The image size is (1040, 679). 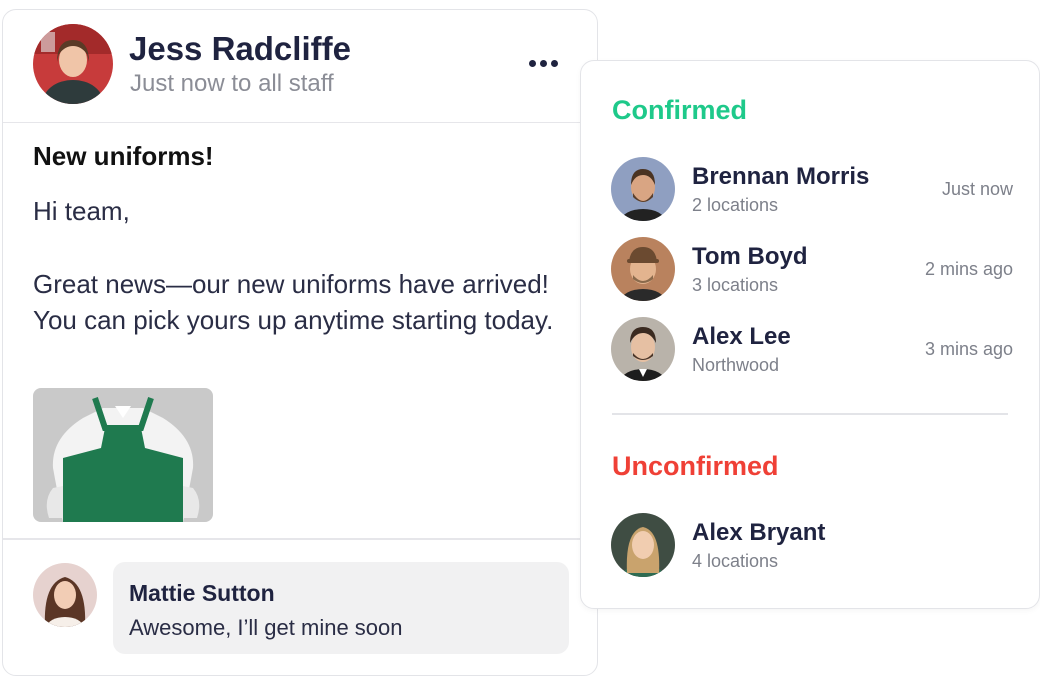 I want to click on person-name: Alex Bryant, so click(x=759, y=532).